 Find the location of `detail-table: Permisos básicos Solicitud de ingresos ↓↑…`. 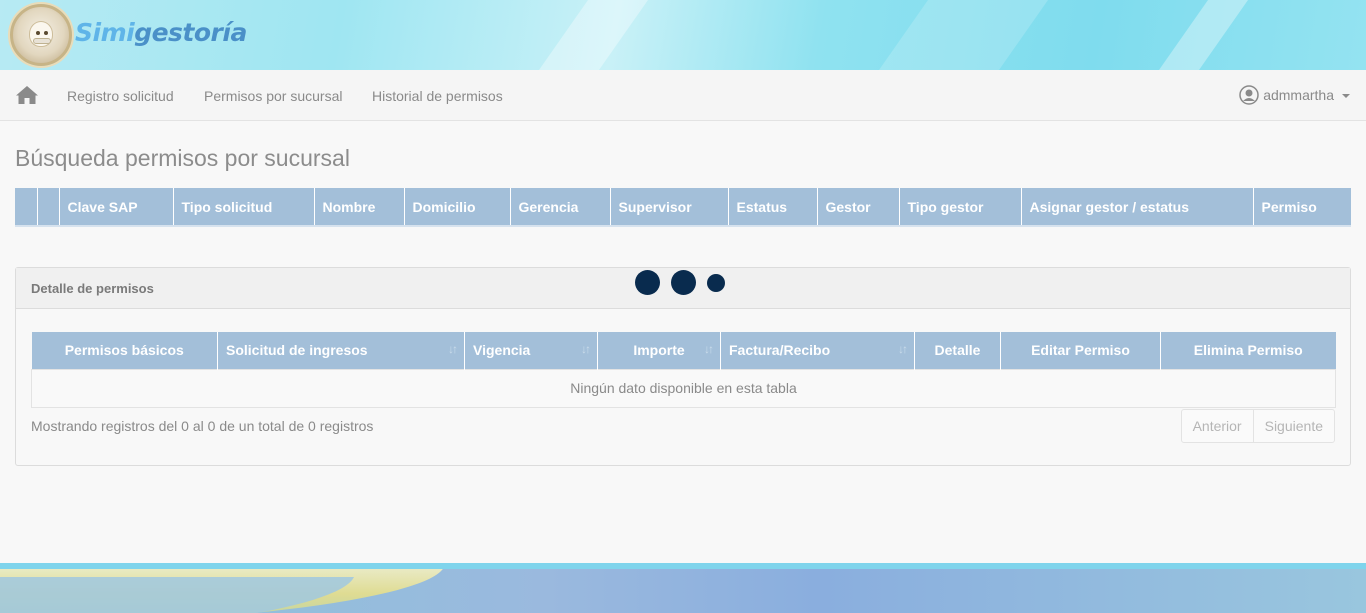

detail-table: Permisos básicos Solicitud de ingresos ↓↑… is located at coordinates (683, 370).